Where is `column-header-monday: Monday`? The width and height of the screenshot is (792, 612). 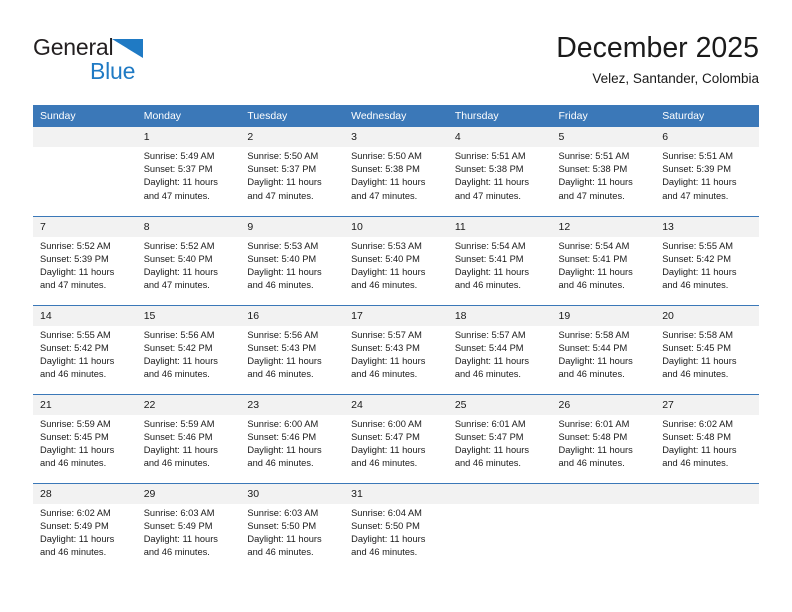
column-header-monday: Monday is located at coordinates (188, 116).